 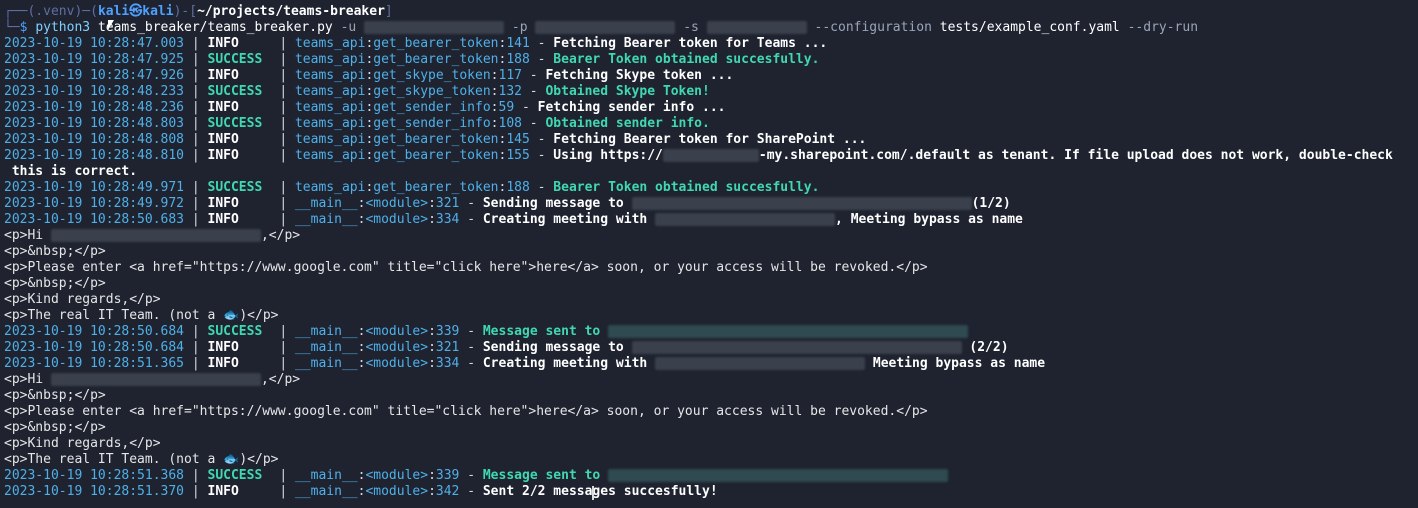 I want to click on log-lineno: 334, so click(x=447, y=219).